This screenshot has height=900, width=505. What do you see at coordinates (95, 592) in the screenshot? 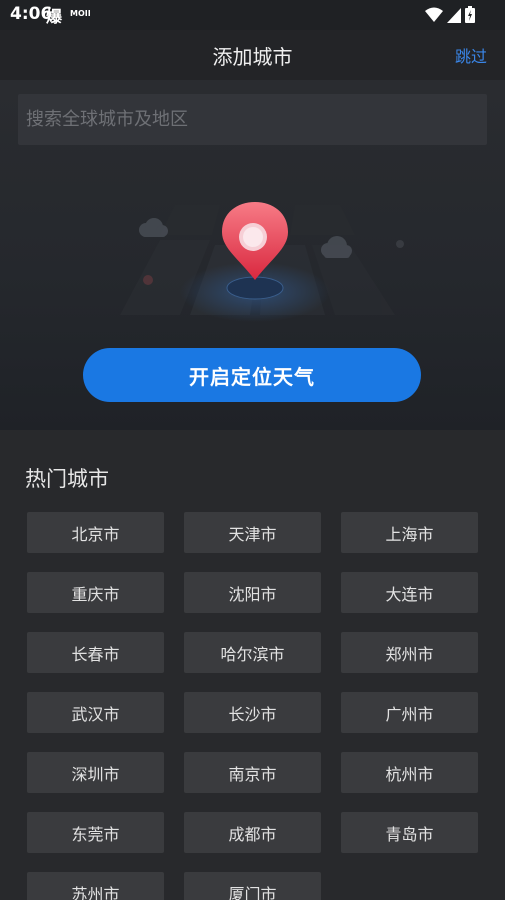
I see `city-button: 重庆市` at bounding box center [95, 592].